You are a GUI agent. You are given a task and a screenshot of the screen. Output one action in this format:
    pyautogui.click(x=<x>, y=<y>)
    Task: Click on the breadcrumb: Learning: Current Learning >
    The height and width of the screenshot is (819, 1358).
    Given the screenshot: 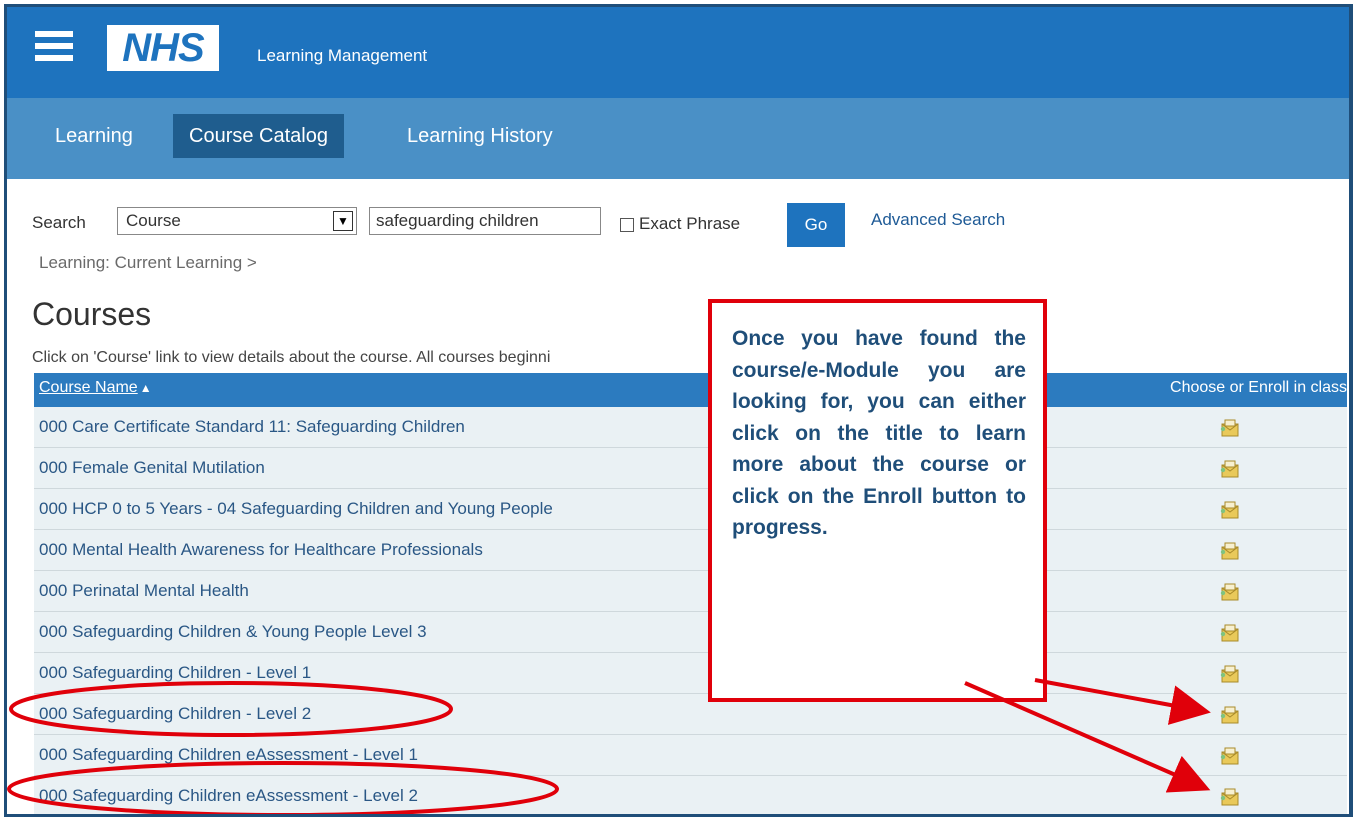 What is the action you would take?
    pyautogui.click(x=148, y=263)
    